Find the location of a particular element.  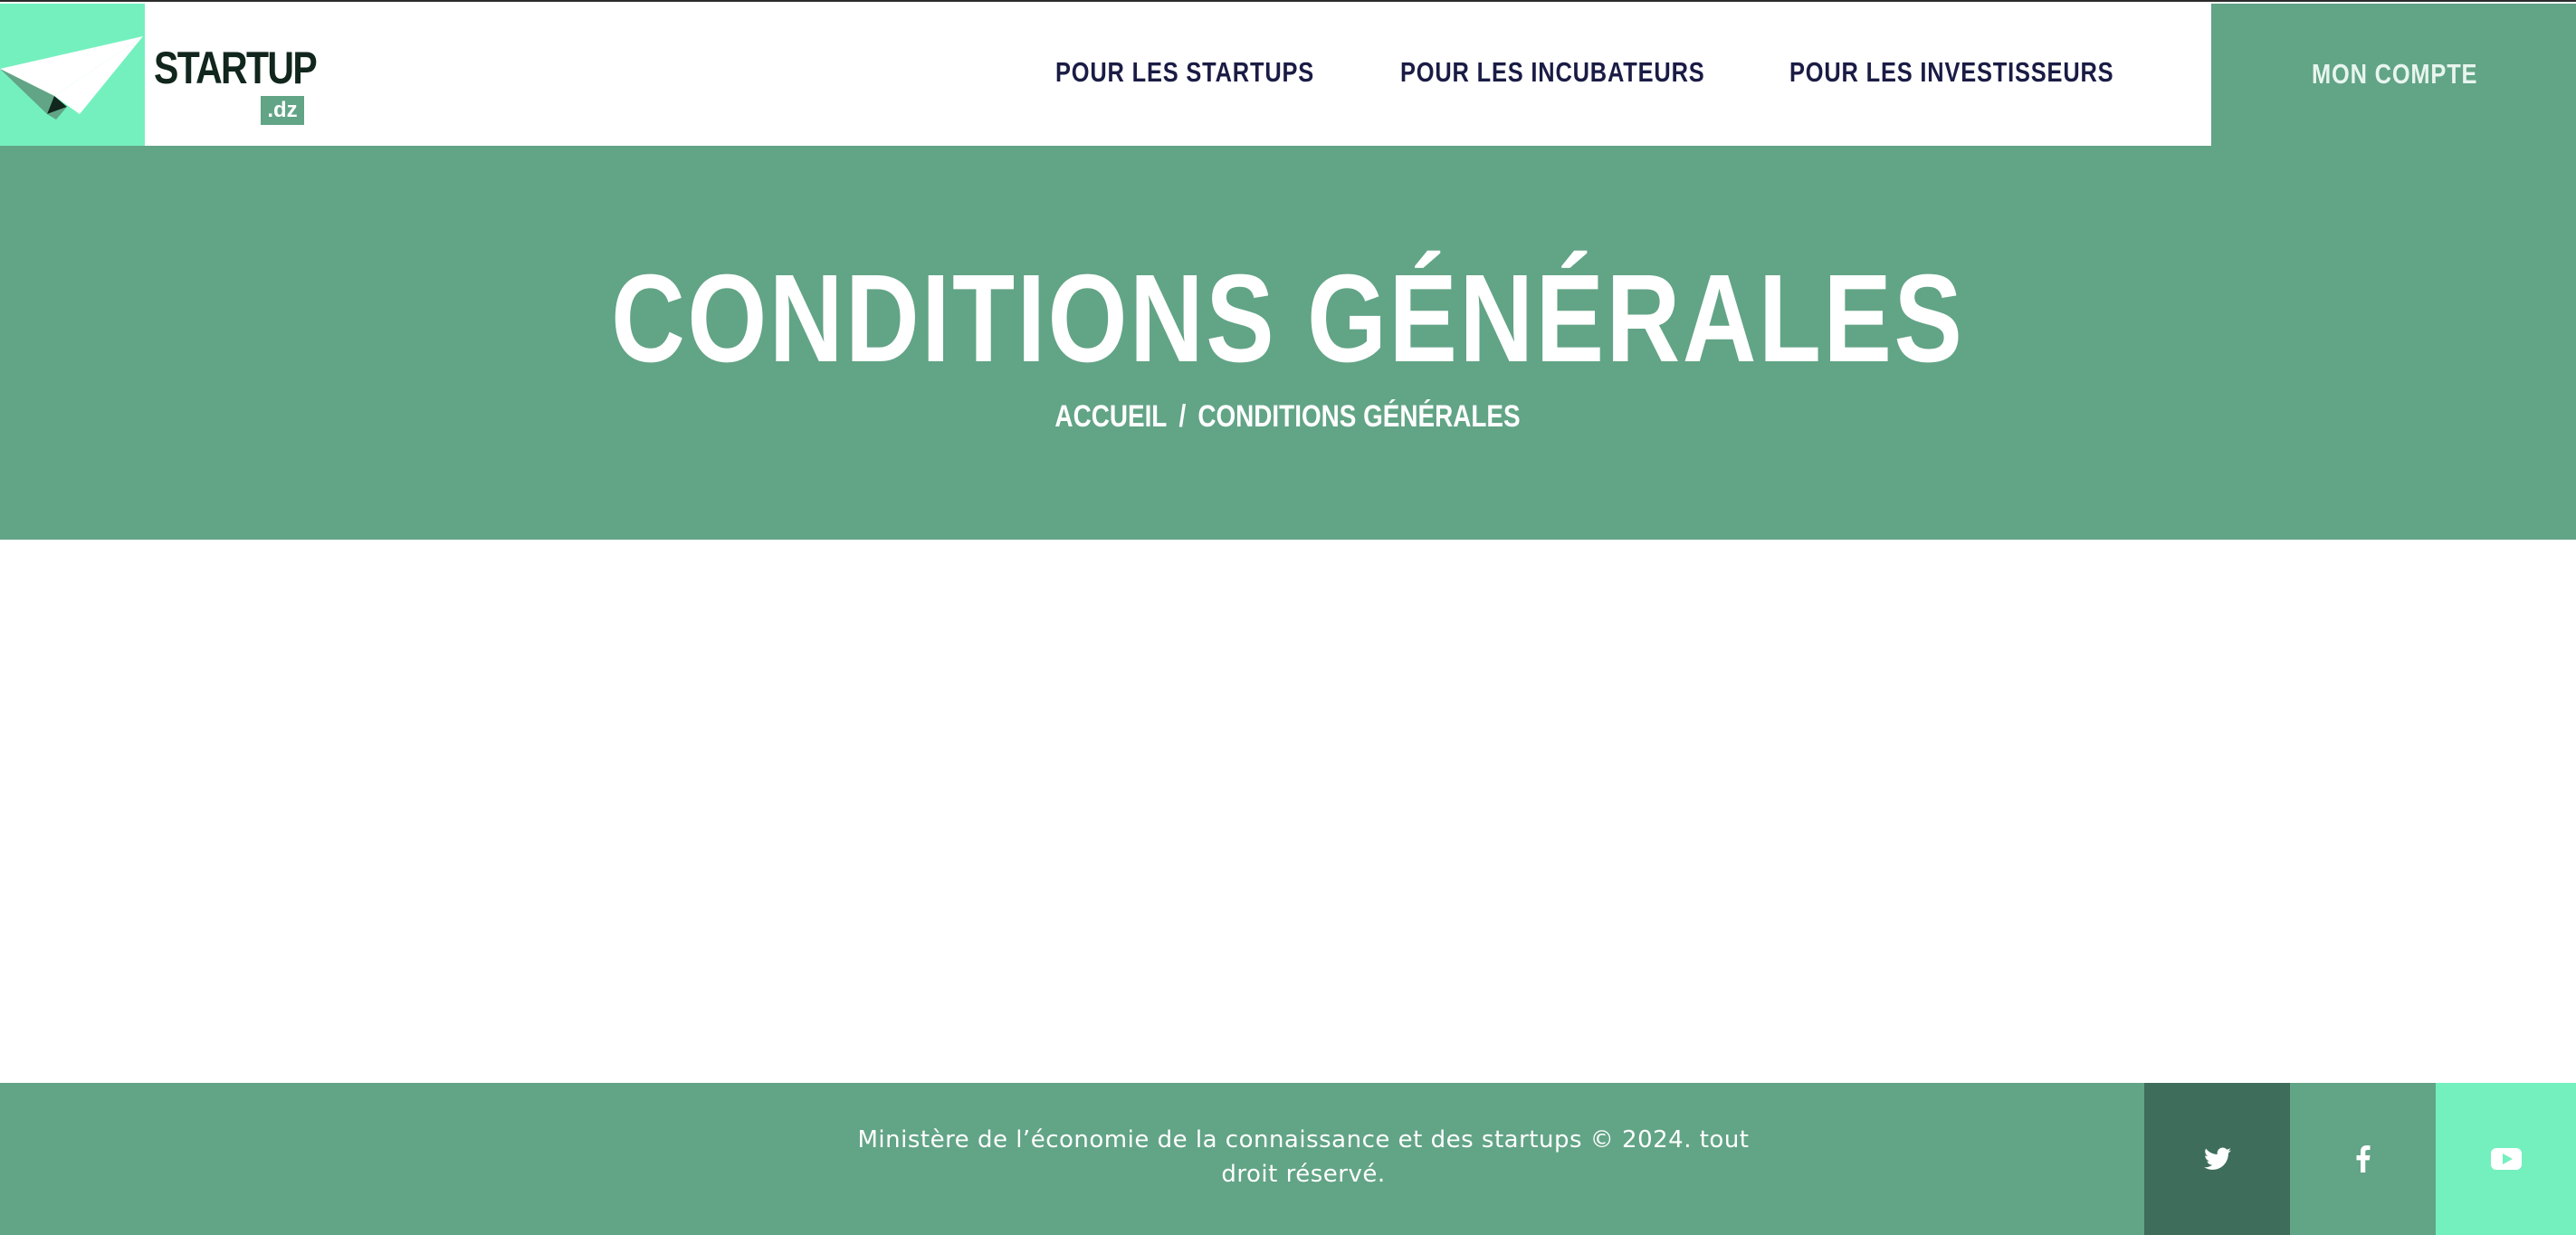

facebook-icon is located at coordinates (2363, 1159).